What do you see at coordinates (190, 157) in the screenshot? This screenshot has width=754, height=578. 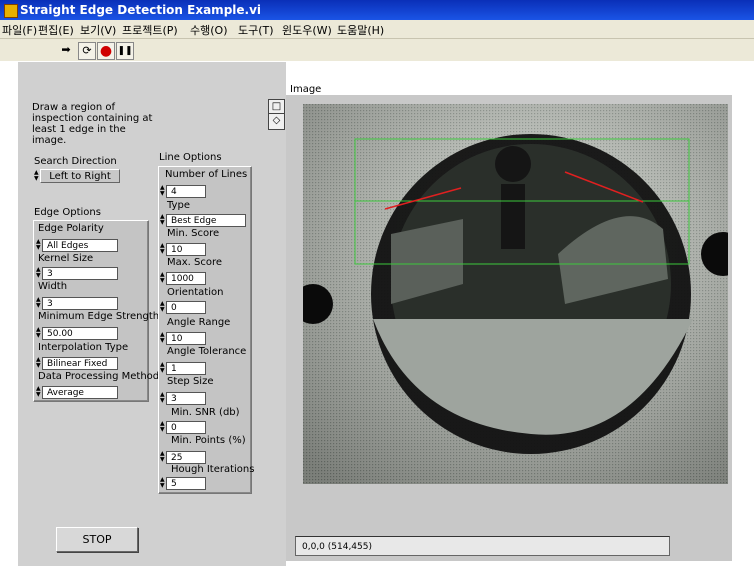 I see `line-options-title: Line Options` at bounding box center [190, 157].